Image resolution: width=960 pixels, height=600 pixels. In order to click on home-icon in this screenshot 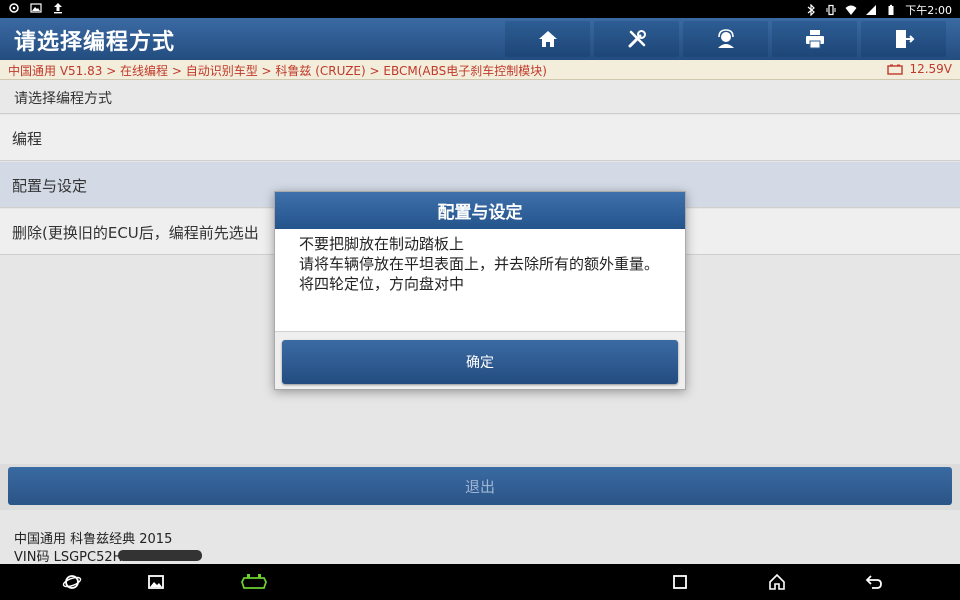, I will do `click(547, 39)`.